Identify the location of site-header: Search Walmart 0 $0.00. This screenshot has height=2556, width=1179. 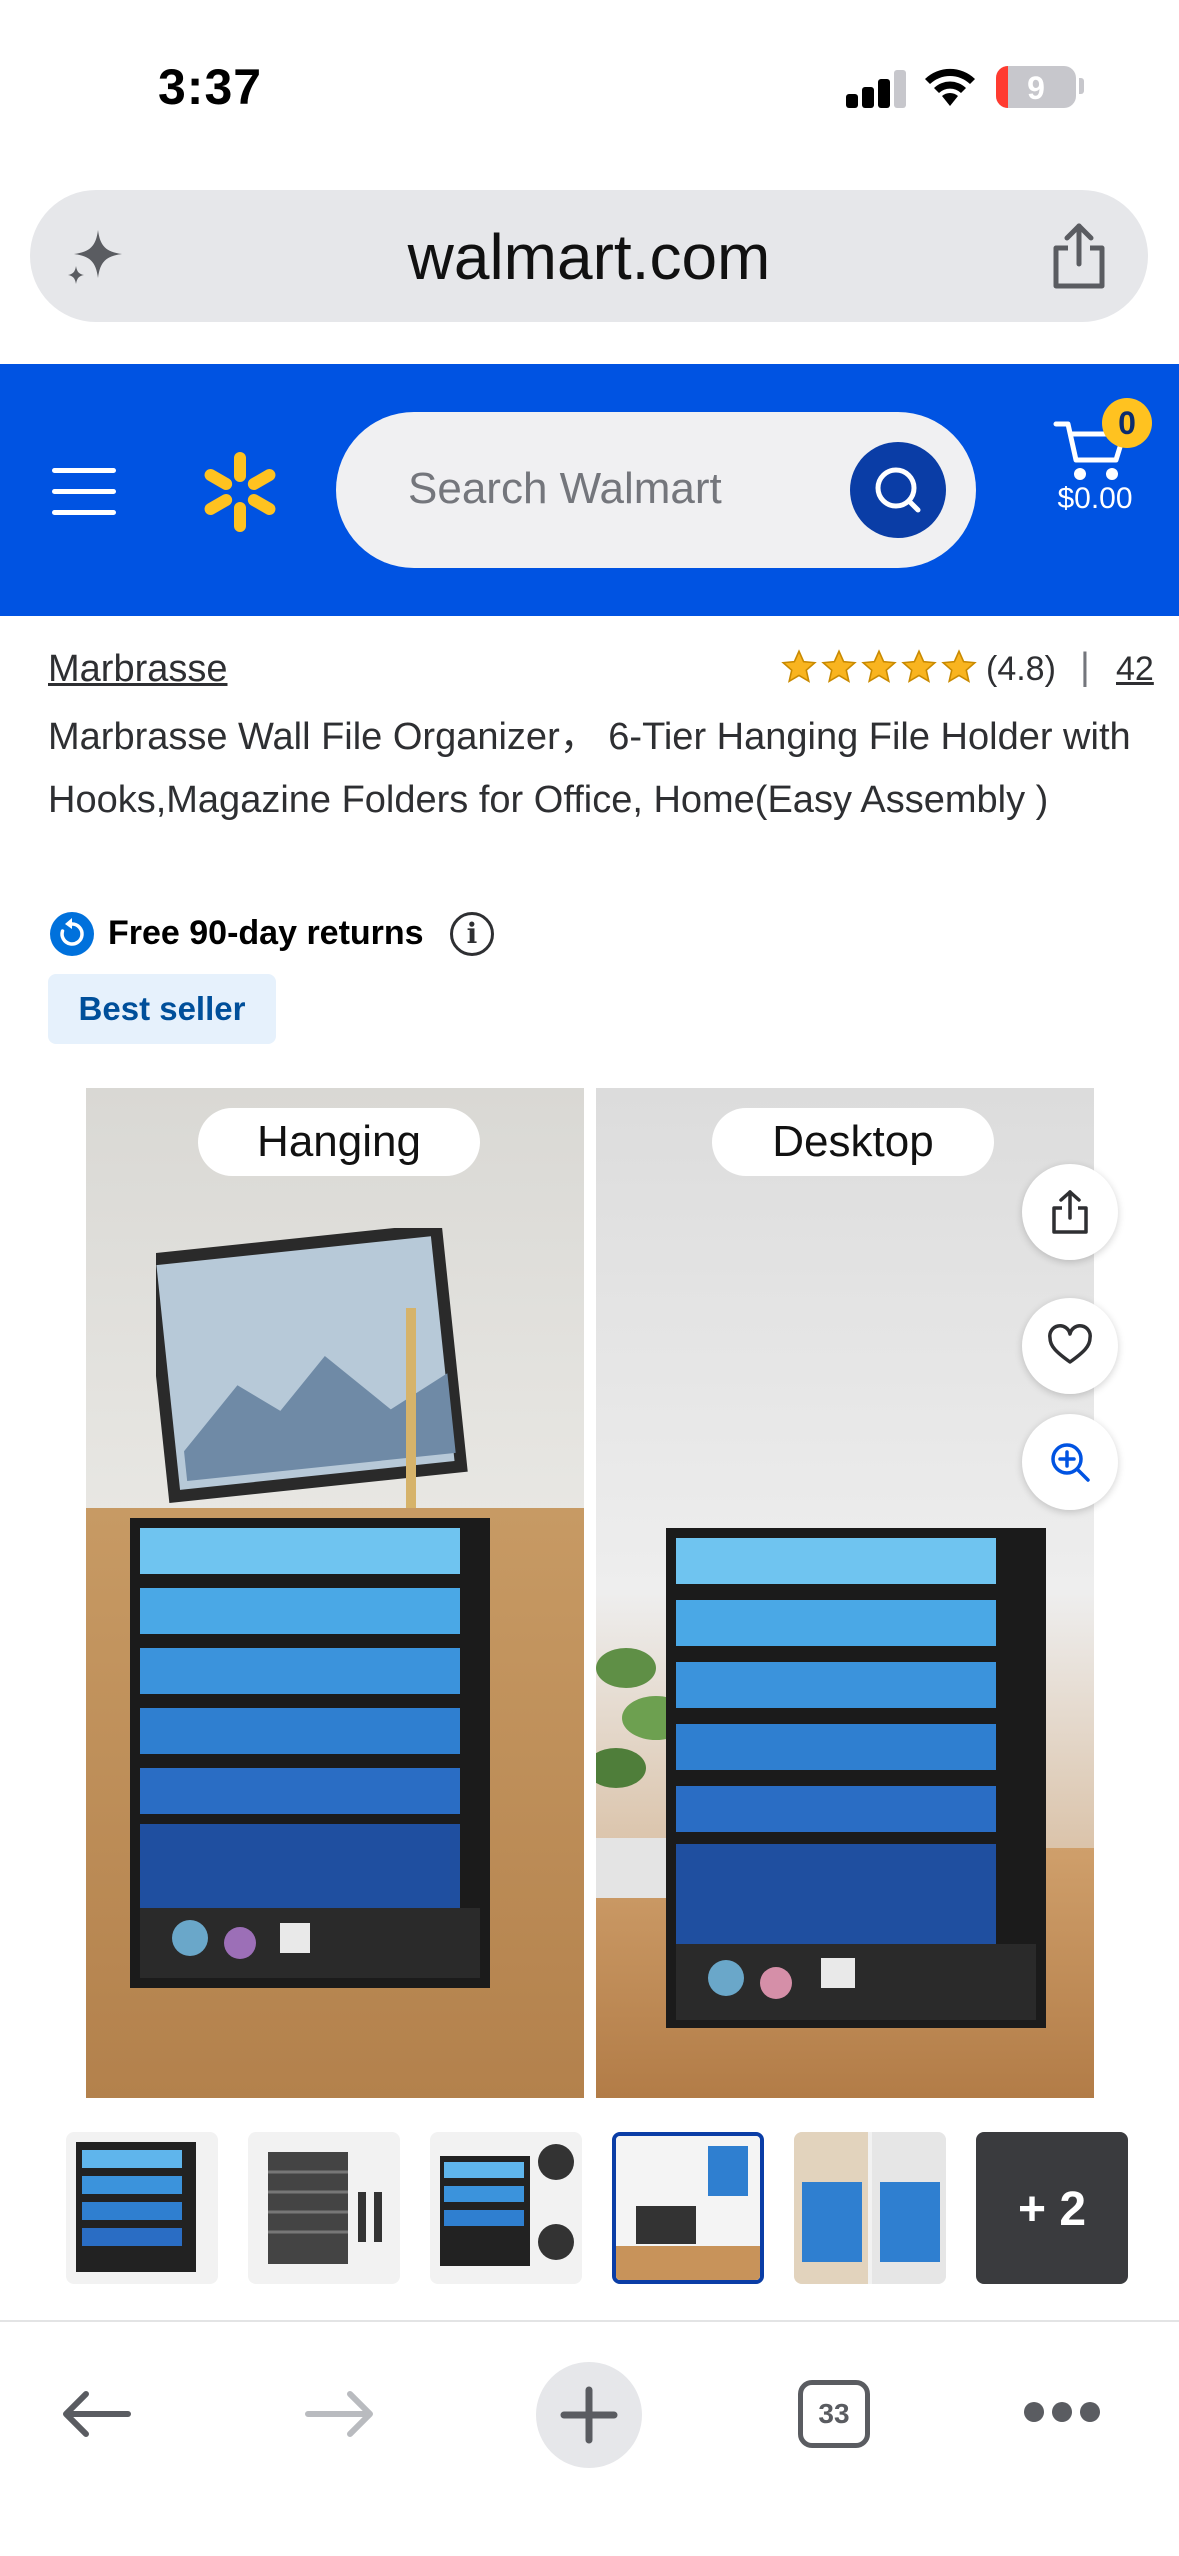
(589, 490).